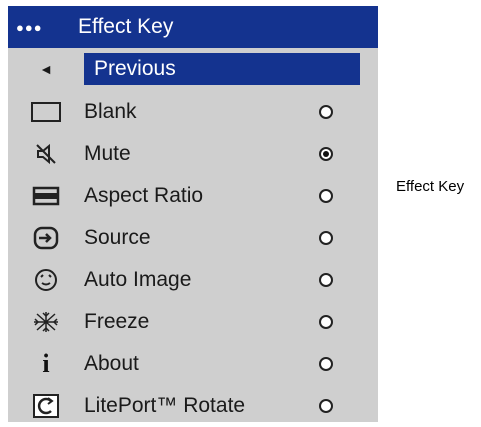 This screenshot has width=481, height=427. I want to click on option-freeze: Freeze, so click(193, 322).